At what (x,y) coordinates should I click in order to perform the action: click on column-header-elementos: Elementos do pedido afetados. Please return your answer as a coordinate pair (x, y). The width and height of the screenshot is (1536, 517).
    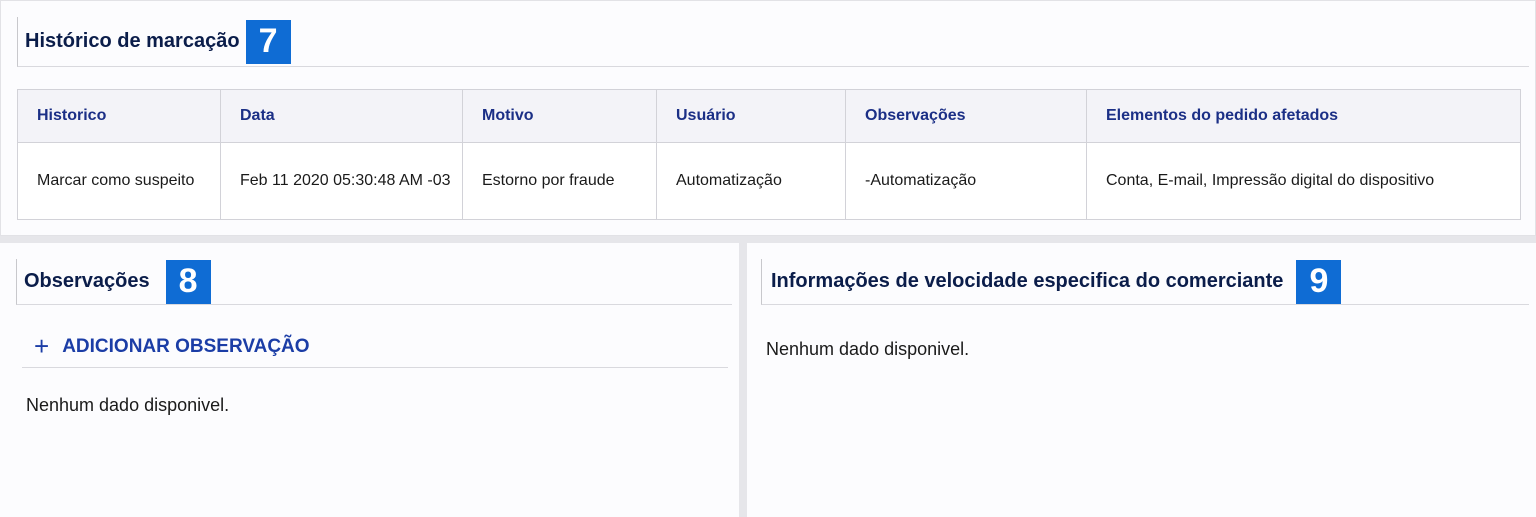
    Looking at the image, I should click on (1303, 116).